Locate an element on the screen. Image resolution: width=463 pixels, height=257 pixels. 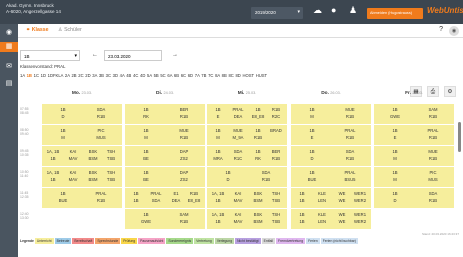
day-date: 25.03. is located at coordinates (251, 93).